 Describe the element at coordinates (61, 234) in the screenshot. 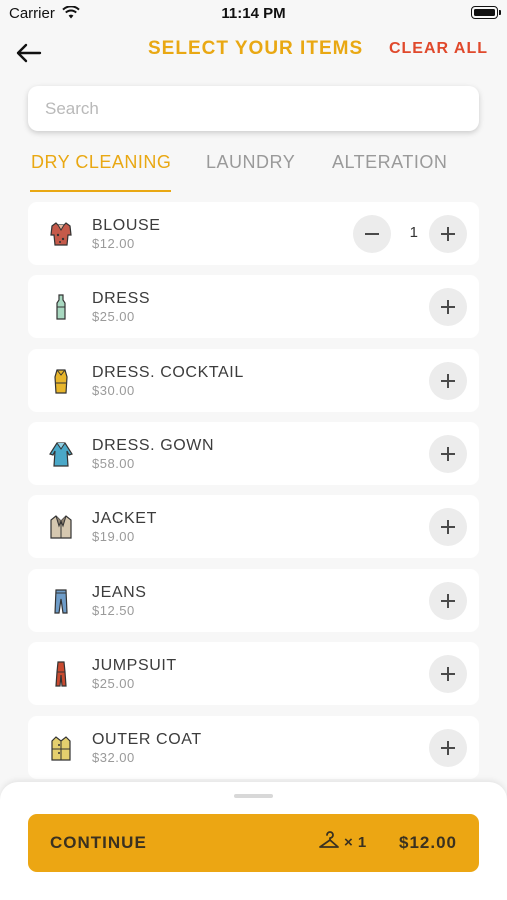

I see `blouse-icon` at that location.